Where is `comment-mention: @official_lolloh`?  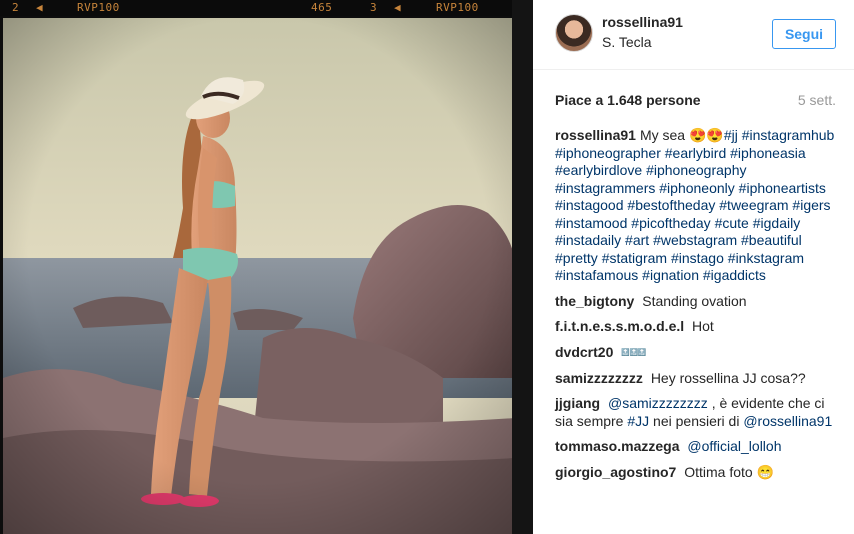
comment-mention: @official_lolloh is located at coordinates (734, 446).